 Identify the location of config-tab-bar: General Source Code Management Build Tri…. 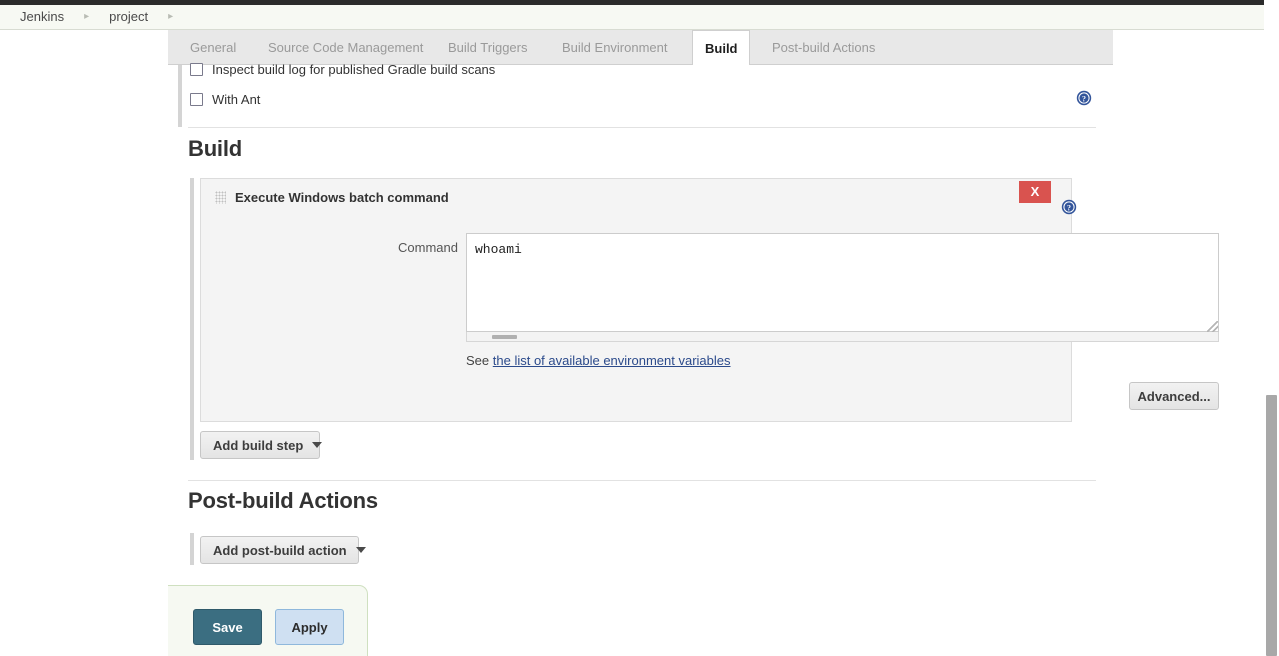
(640, 48).